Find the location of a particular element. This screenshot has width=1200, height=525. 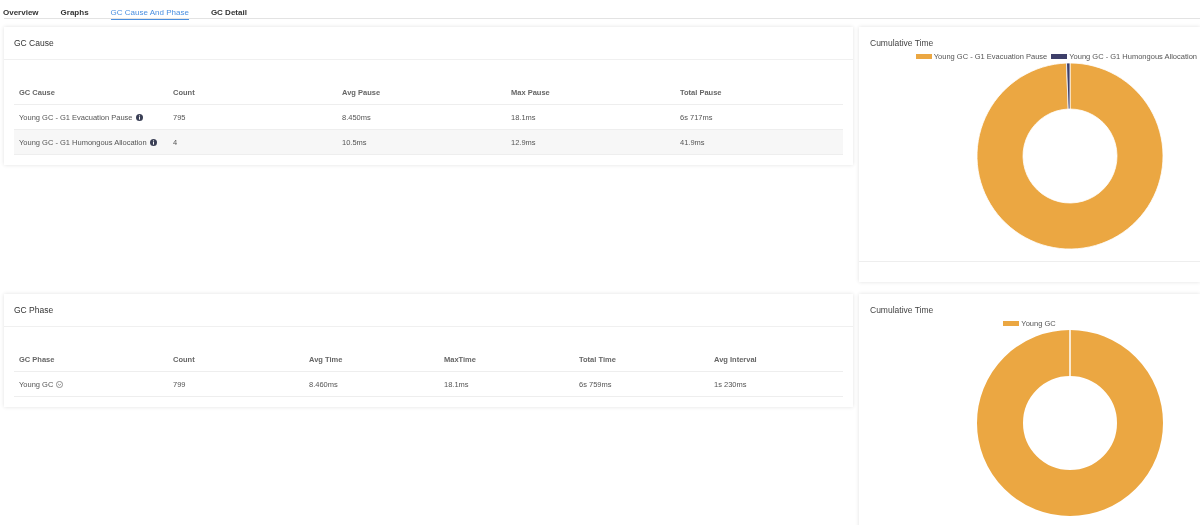

tab: Overview is located at coordinates (21, 10).